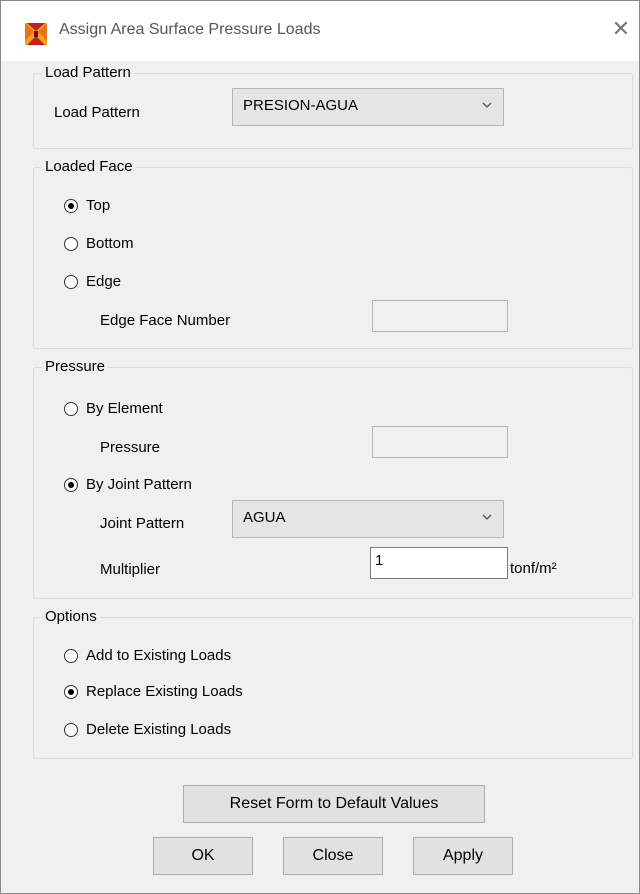 This screenshot has width=640, height=894. I want to click on joint-pattern-selected-value: AGUA, so click(264, 517).